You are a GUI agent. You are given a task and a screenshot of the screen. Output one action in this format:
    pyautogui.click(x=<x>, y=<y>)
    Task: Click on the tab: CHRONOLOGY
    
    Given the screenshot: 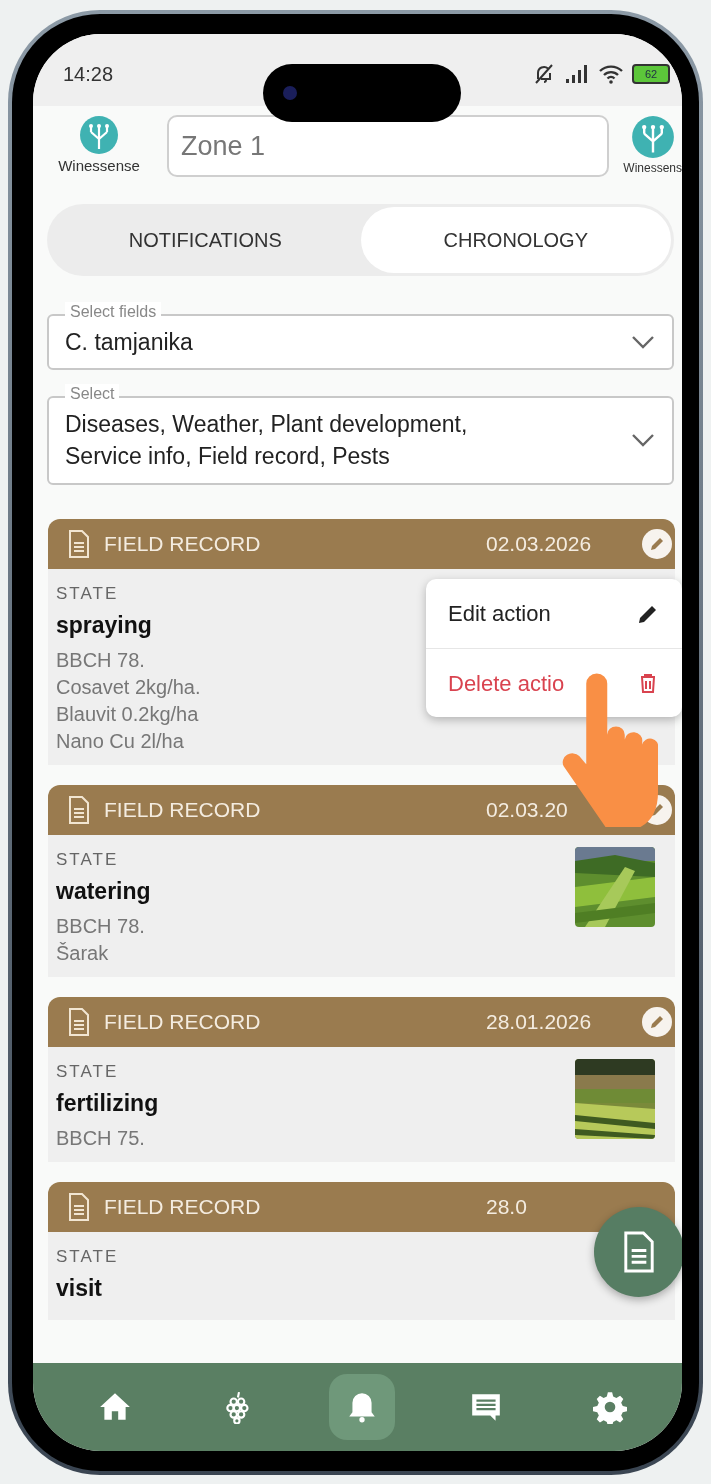 What is the action you would take?
    pyautogui.click(x=515, y=240)
    